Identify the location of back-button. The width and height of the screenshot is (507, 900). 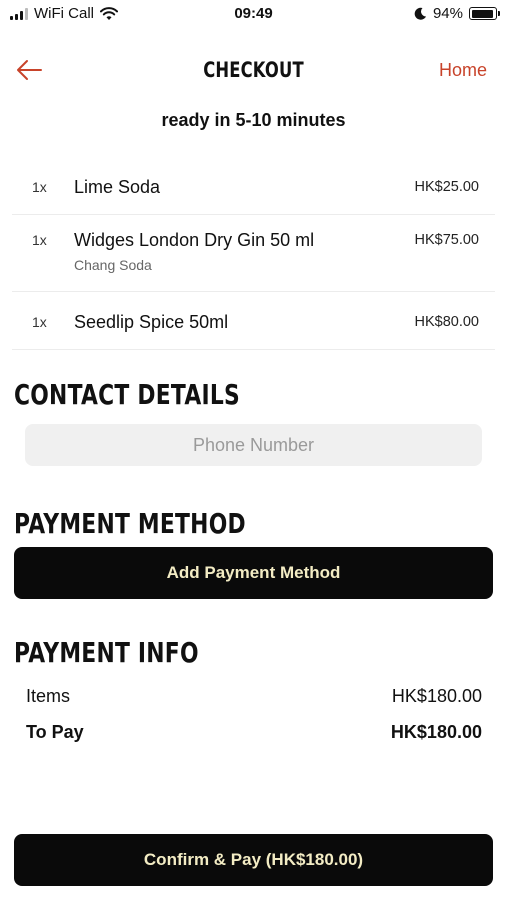
(30, 70).